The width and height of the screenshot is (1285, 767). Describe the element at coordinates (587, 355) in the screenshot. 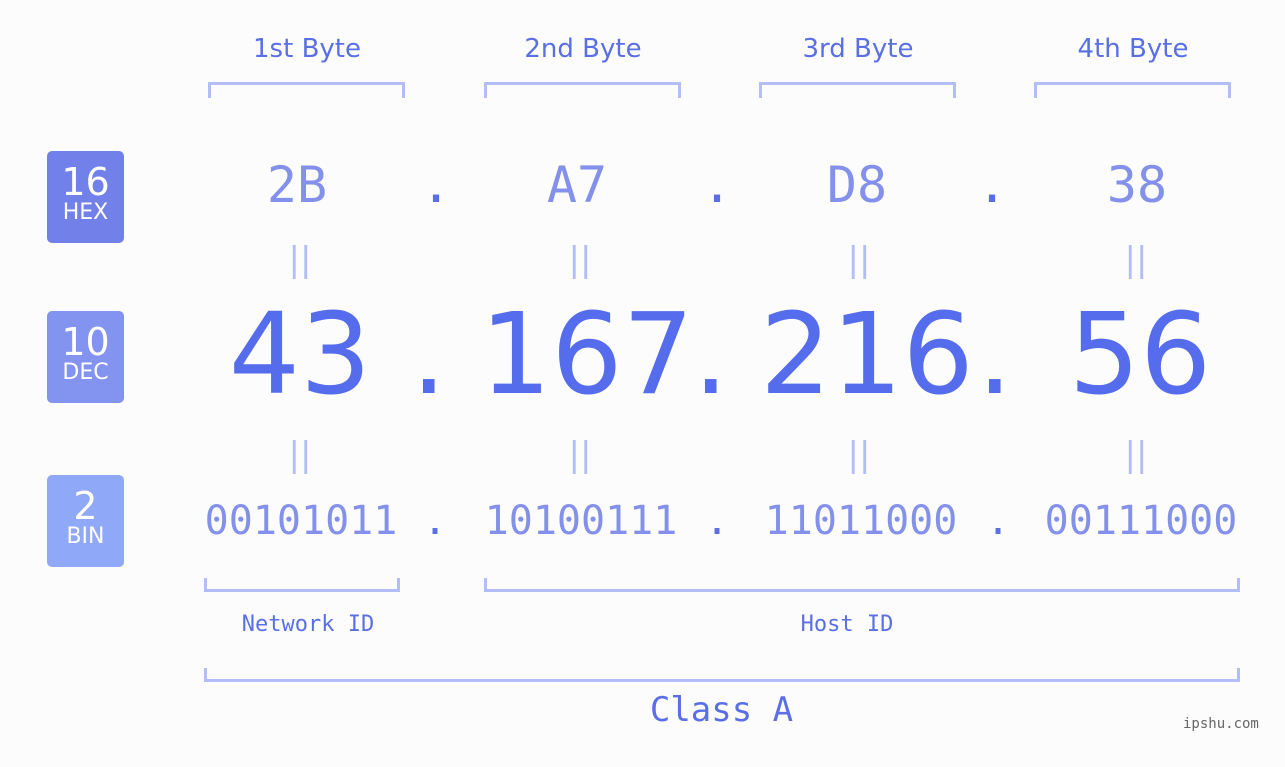

I see `dec-byte-2: 167` at that location.